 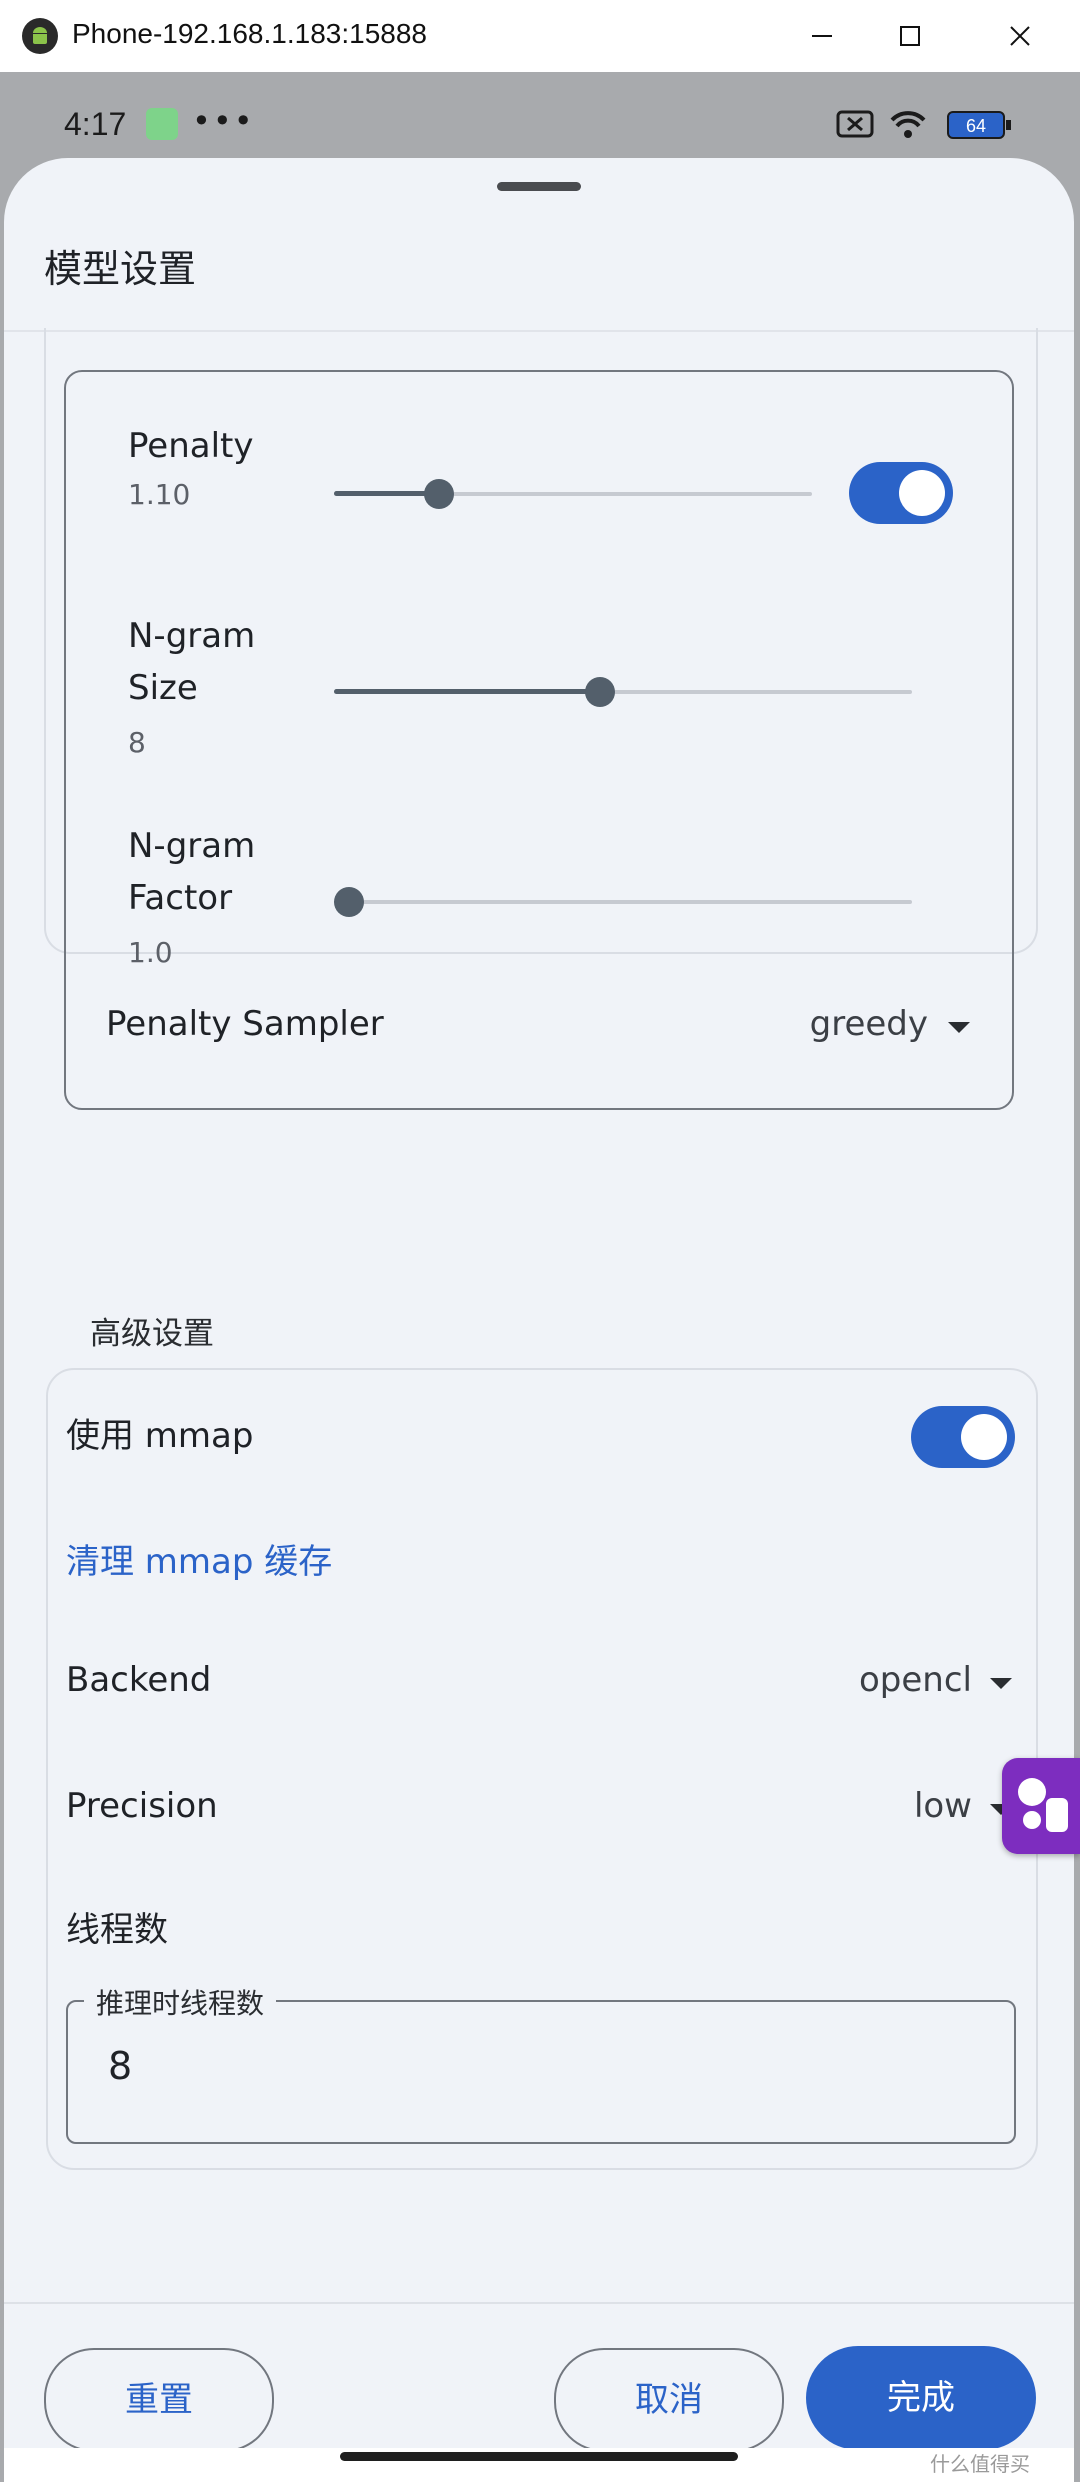 I want to click on battery-icon: 64, so click(x=979, y=125).